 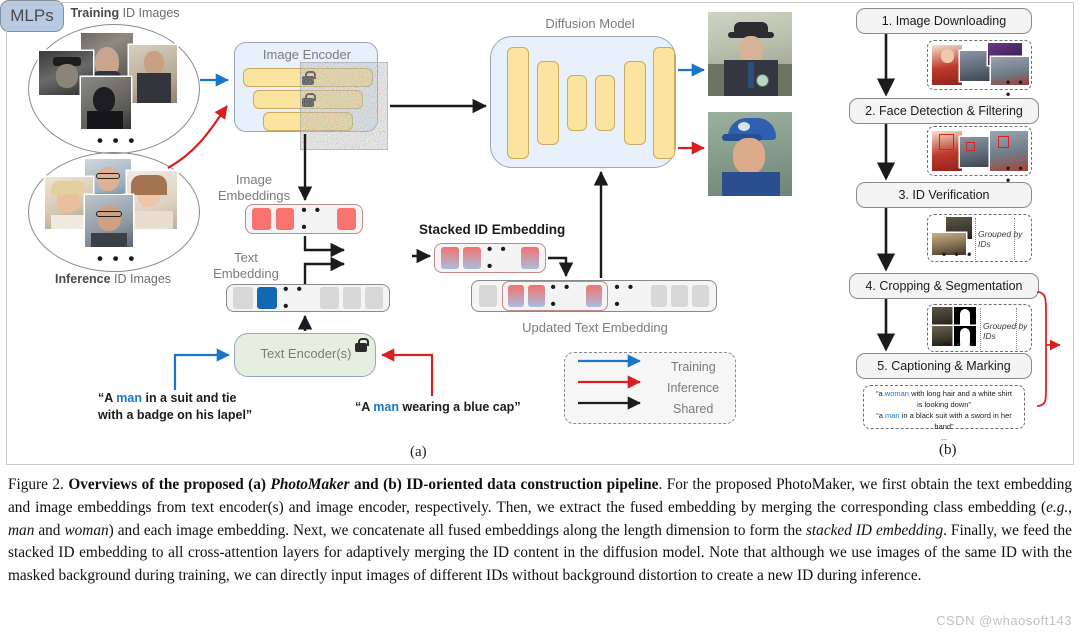 What do you see at coordinates (189, 398) in the screenshot?
I see `training-prompt-part3: in a suit and tie` at bounding box center [189, 398].